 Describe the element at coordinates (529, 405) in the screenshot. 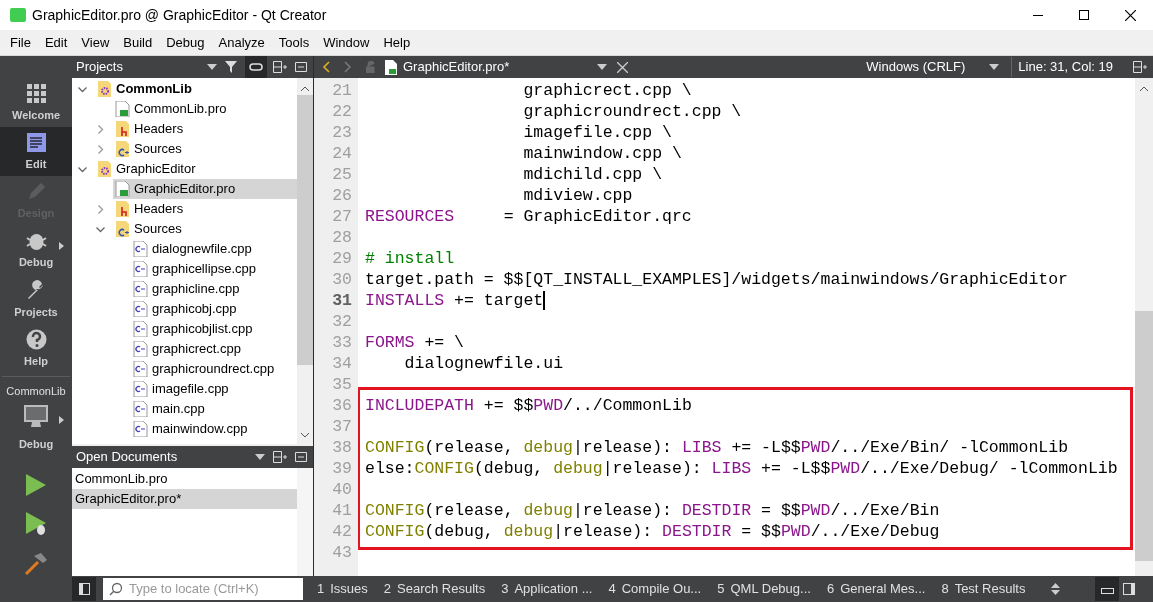

I see `code-line: INCLUDEPATH += $$PWD/../CommonLib` at that location.